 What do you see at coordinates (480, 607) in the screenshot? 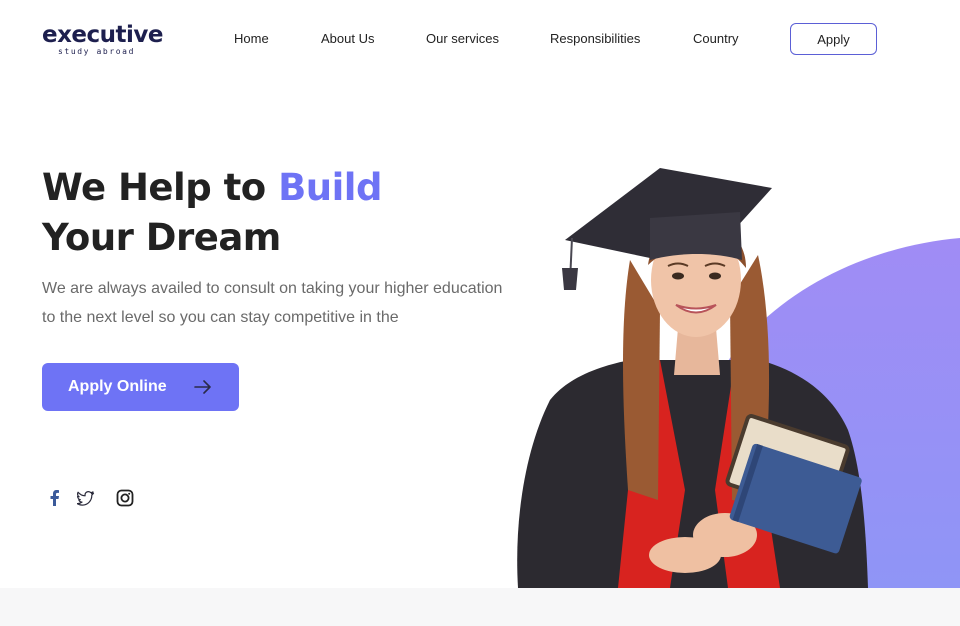
I see `next-section-band` at bounding box center [480, 607].